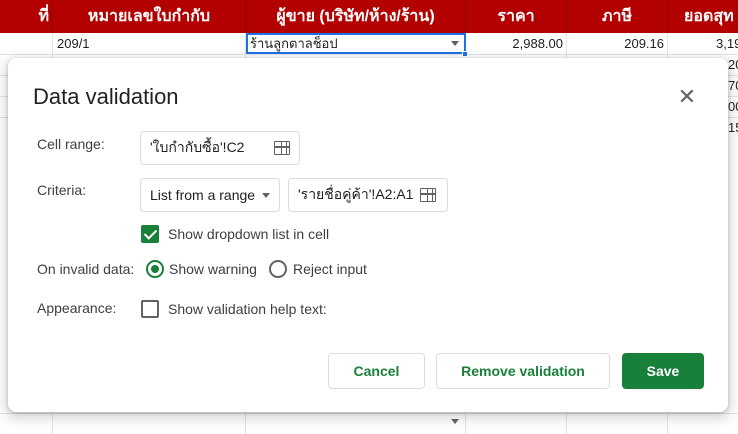 This screenshot has width=738, height=434. Describe the element at coordinates (703, 16) in the screenshot. I see `header-cell-total: ยอดสุท` at that location.